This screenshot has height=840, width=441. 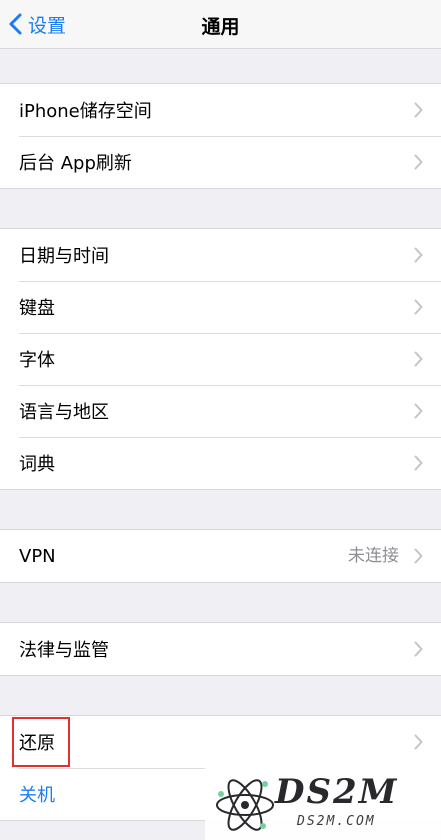 What do you see at coordinates (37, 308) in the screenshot?
I see `row-label: 键盘` at bounding box center [37, 308].